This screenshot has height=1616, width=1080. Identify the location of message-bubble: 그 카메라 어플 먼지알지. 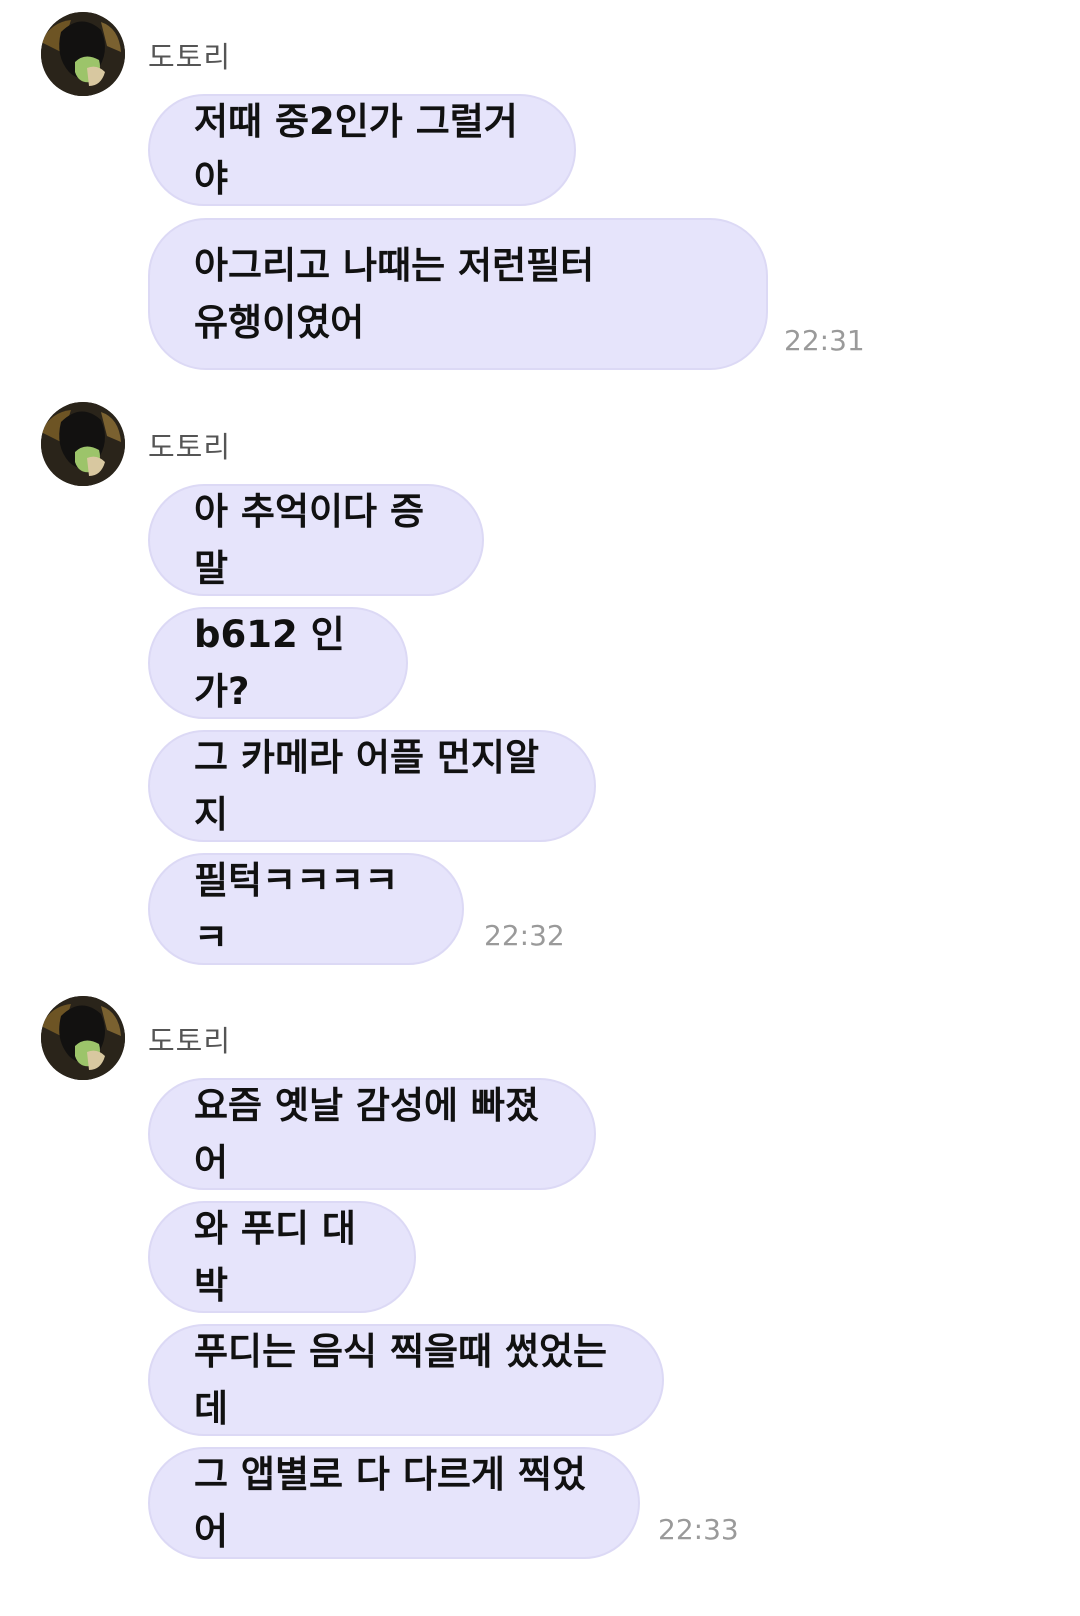
(372, 786).